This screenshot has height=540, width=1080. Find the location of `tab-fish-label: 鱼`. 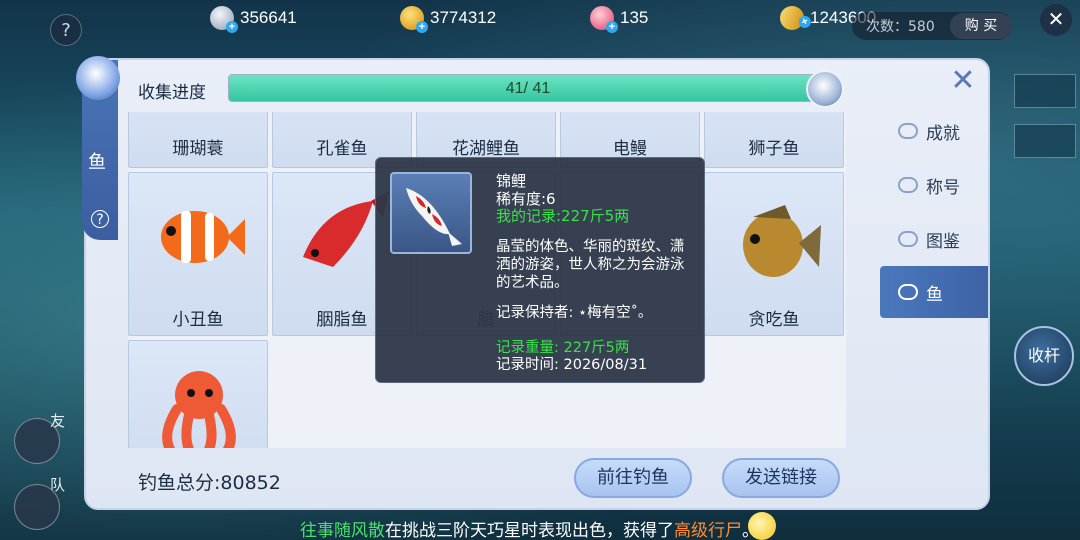

tab-fish-label: 鱼 is located at coordinates (934, 294).